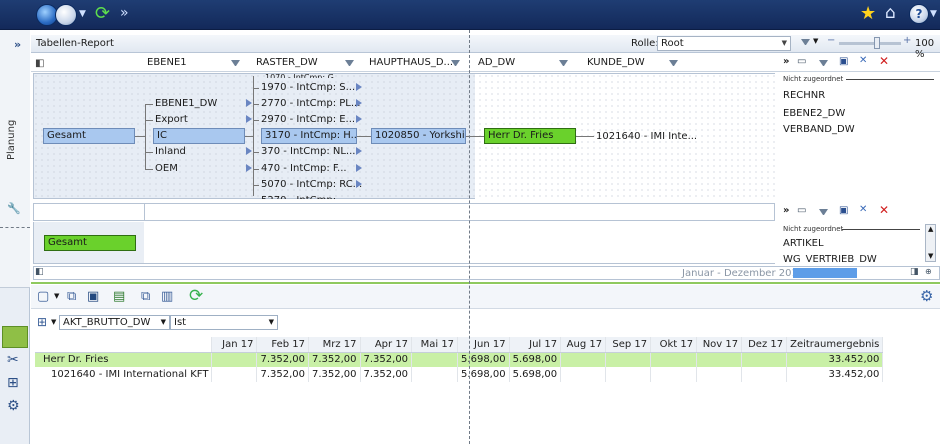  What do you see at coordinates (224, 322) in the screenshot?
I see `version-select: Ist ▼` at bounding box center [224, 322].